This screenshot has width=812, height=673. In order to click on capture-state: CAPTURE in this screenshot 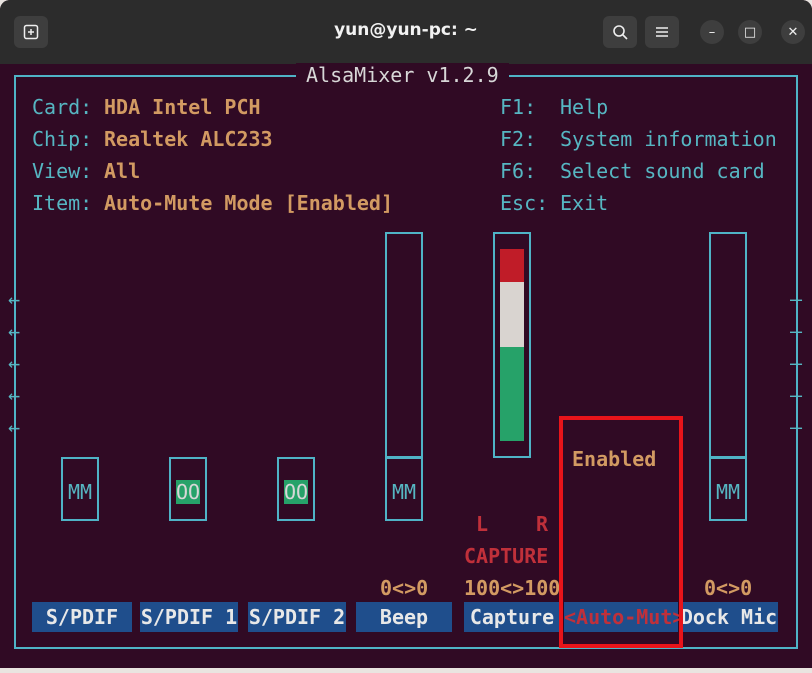, I will do `click(506, 556)`.